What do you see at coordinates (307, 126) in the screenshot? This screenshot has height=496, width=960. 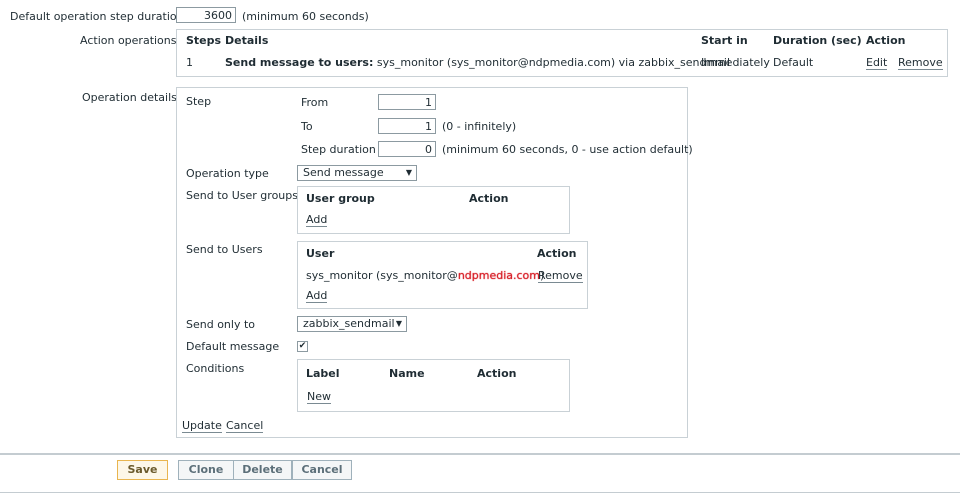 I see `to-label: To` at bounding box center [307, 126].